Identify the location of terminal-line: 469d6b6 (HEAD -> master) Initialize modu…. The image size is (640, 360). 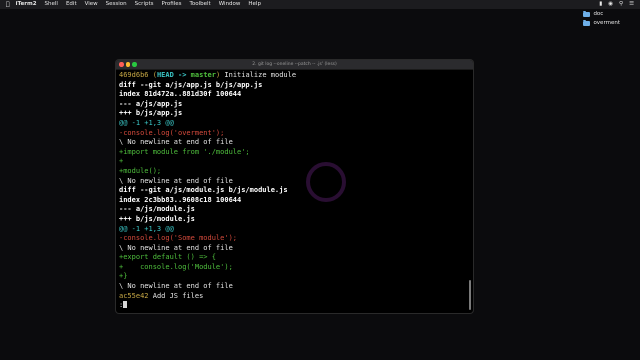
(208, 75).